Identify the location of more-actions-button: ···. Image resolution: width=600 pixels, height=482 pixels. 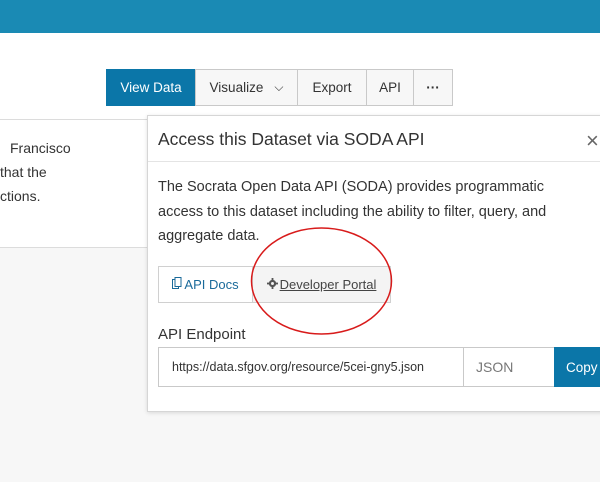
(433, 87).